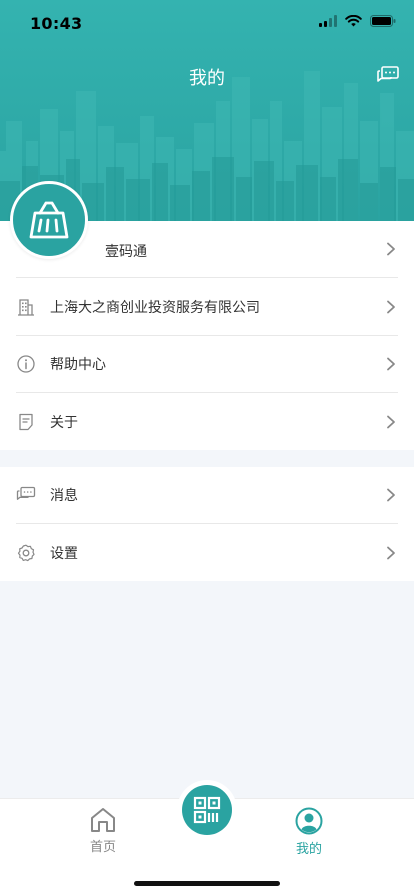 The height and width of the screenshot is (896, 414). Describe the element at coordinates (328, 21) in the screenshot. I see `cellular-signal-icon` at that location.